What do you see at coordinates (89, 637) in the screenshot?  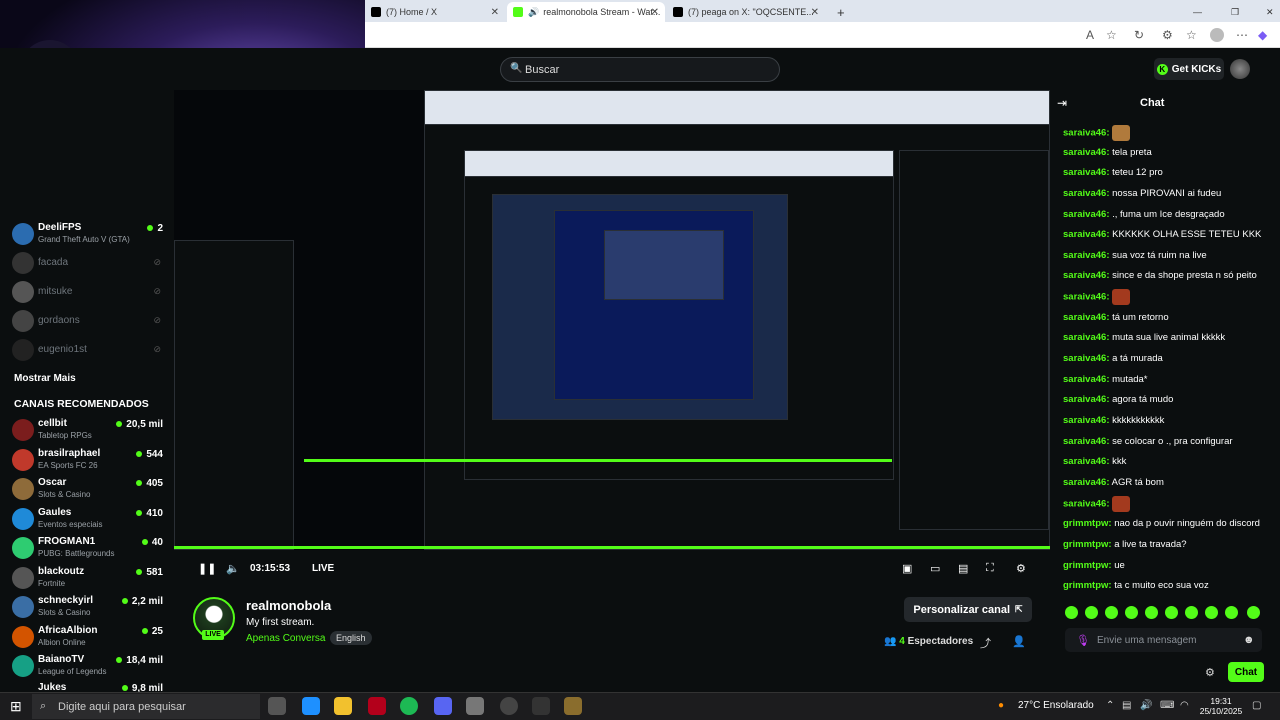 I see `sidebar-channel-africaalbion: AfricaAlbion Albion Online 25` at bounding box center [89, 637].